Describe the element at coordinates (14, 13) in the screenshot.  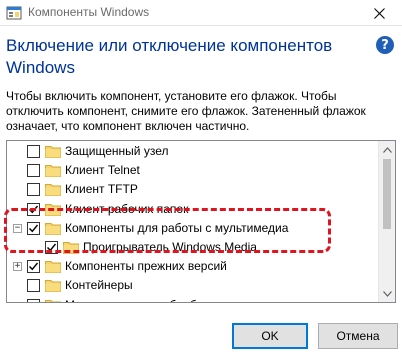
I see `windows-features-icon` at that location.